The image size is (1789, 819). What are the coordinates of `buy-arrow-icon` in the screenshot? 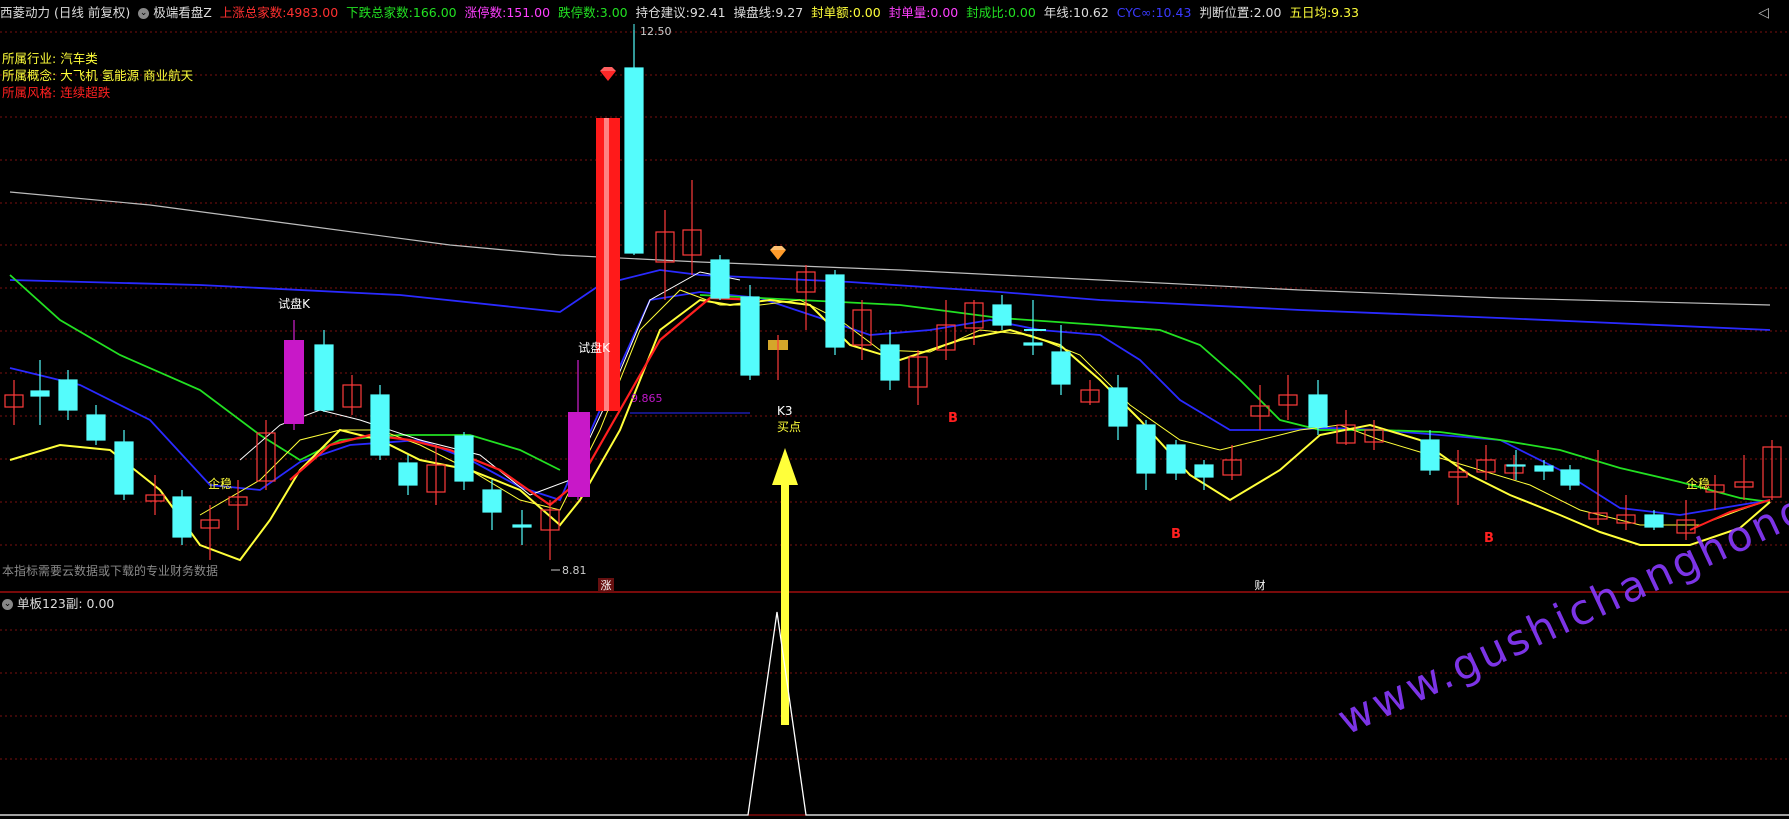 It's located at (785, 586).